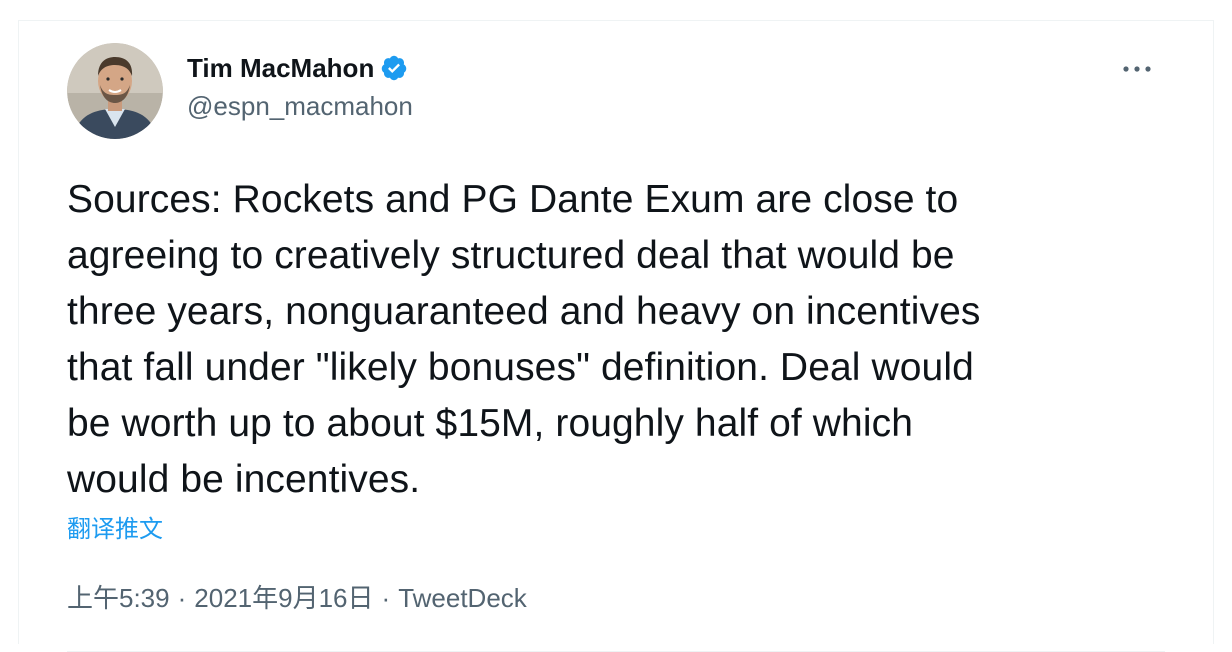 This screenshot has height=652, width=1232. I want to click on tweet-date: 2021年9月16日, so click(283, 598).